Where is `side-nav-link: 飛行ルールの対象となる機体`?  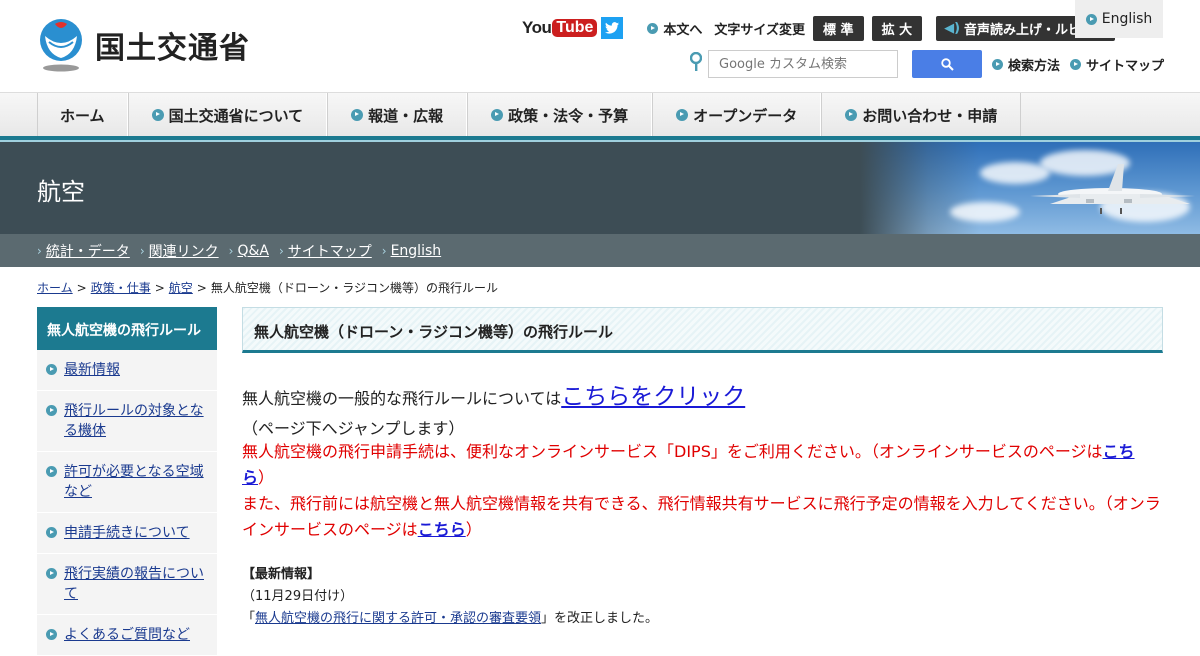
side-nav-link: 飛行ルールの対象となる機体 is located at coordinates (134, 421).